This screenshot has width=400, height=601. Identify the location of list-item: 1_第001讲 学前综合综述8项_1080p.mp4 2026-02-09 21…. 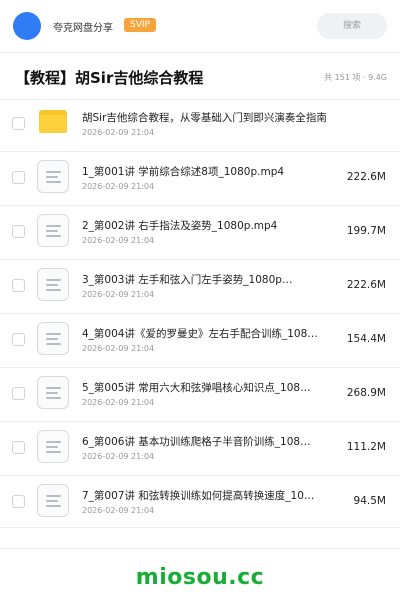
(200, 179).